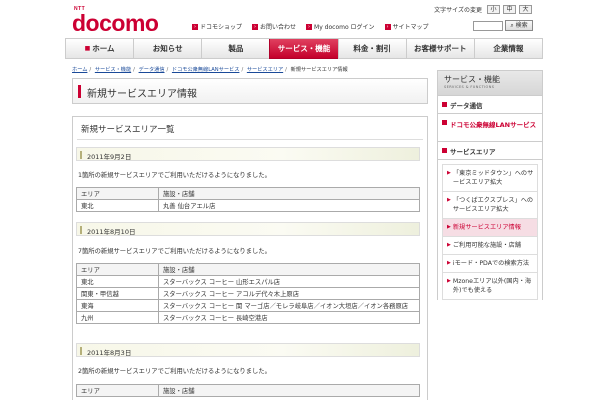 This screenshot has height=400, width=610. Describe the element at coordinates (174, 175) in the screenshot. I see `section-description: 1箇所の新規サービスエリアでご利用いただけるようになりました。` at that location.